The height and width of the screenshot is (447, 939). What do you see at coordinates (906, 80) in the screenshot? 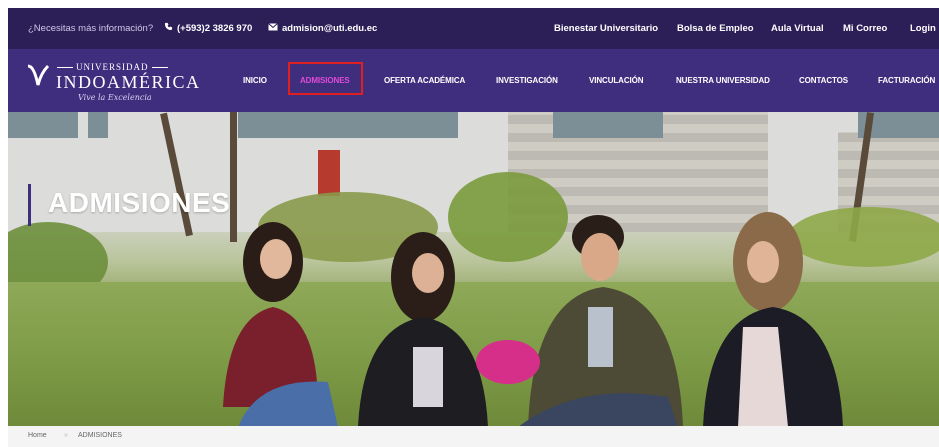
I see `nav-facturacion: FACTURACIÓN` at bounding box center [906, 80].